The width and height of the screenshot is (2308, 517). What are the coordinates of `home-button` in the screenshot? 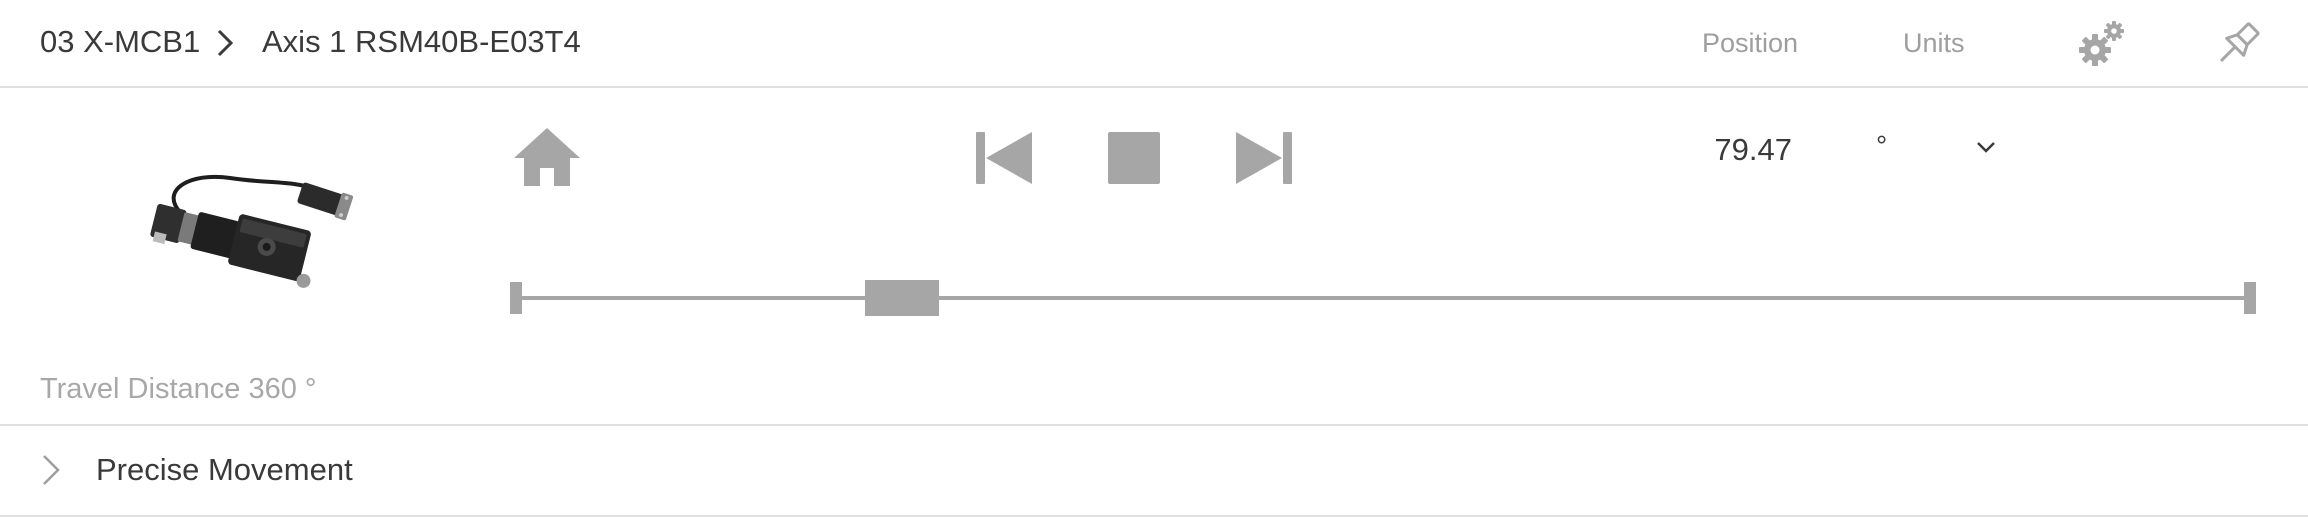 It's located at (547, 157).